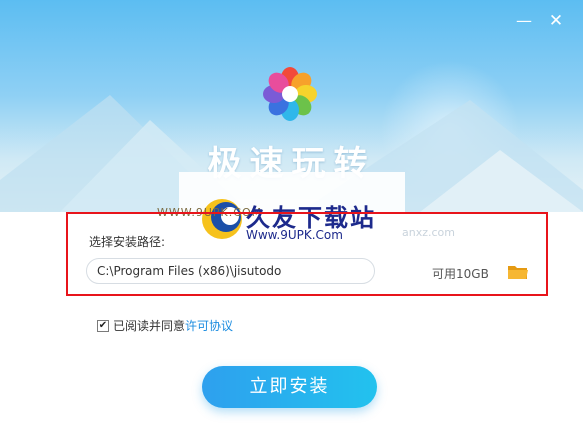 The width and height of the screenshot is (583, 437). I want to click on logo-center, so click(290, 94).